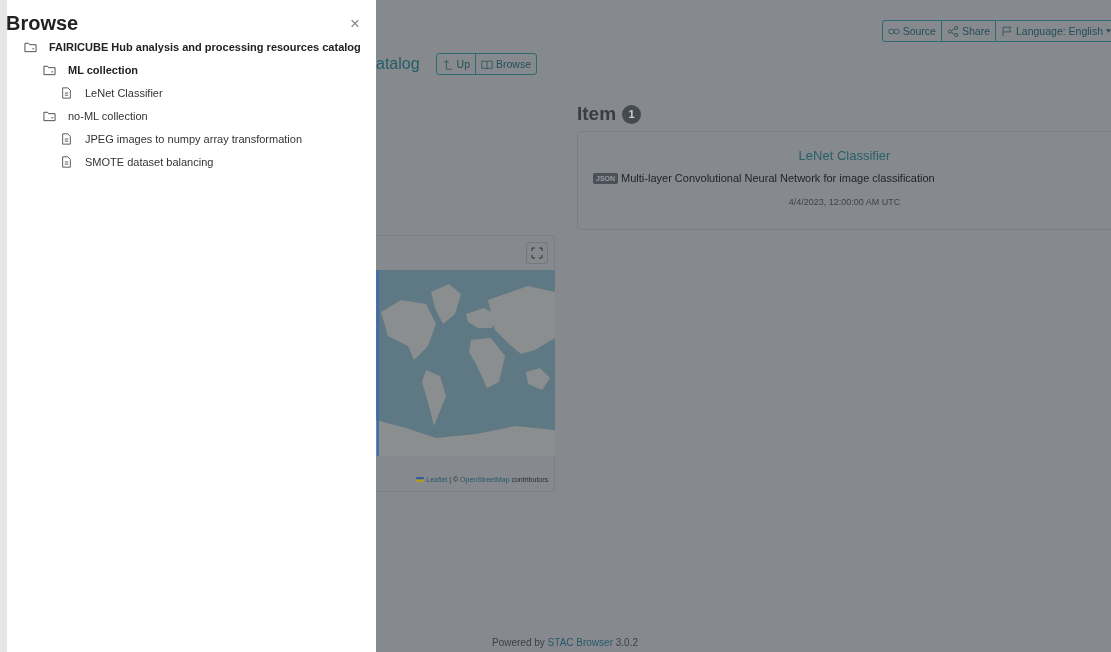 This screenshot has height=652, width=1111. I want to click on footer-text: Powered by STAC Browser 3.0.2, so click(565, 642).